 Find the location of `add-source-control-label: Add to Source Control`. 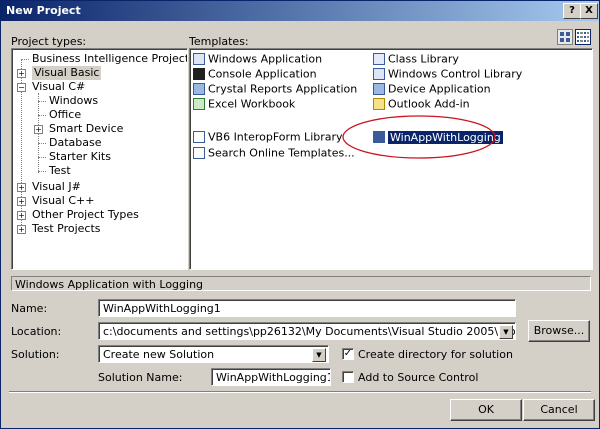

add-source-control-label: Add to Source Control is located at coordinates (418, 377).